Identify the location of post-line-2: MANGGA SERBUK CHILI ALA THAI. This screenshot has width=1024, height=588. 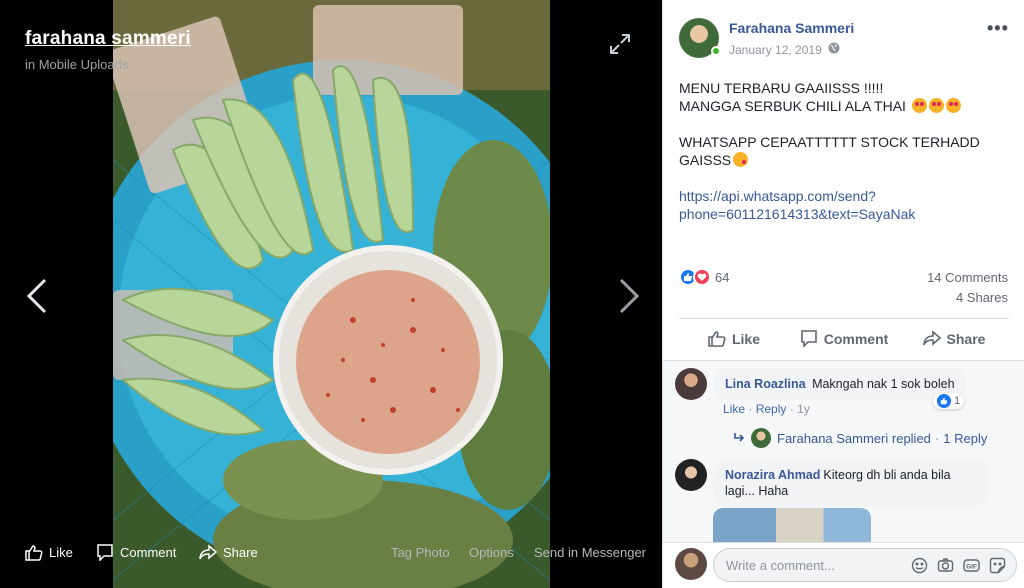
(792, 106).